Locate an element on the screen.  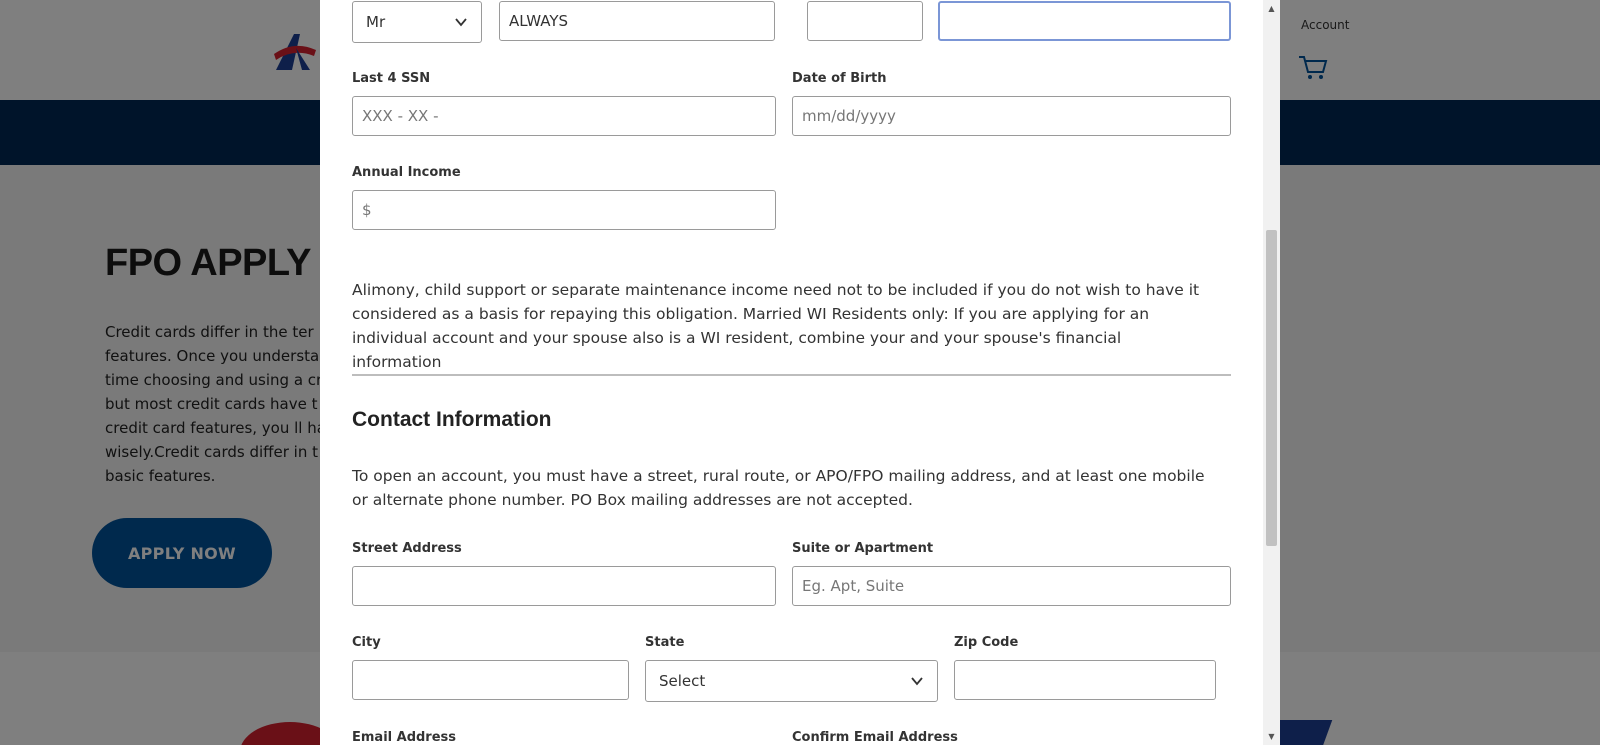
city-input is located at coordinates (490, 680).